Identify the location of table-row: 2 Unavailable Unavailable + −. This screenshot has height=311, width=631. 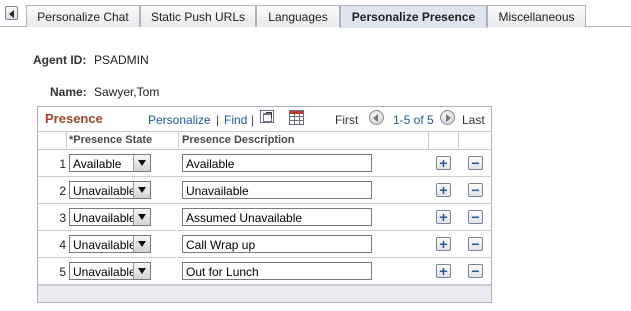
(264, 190).